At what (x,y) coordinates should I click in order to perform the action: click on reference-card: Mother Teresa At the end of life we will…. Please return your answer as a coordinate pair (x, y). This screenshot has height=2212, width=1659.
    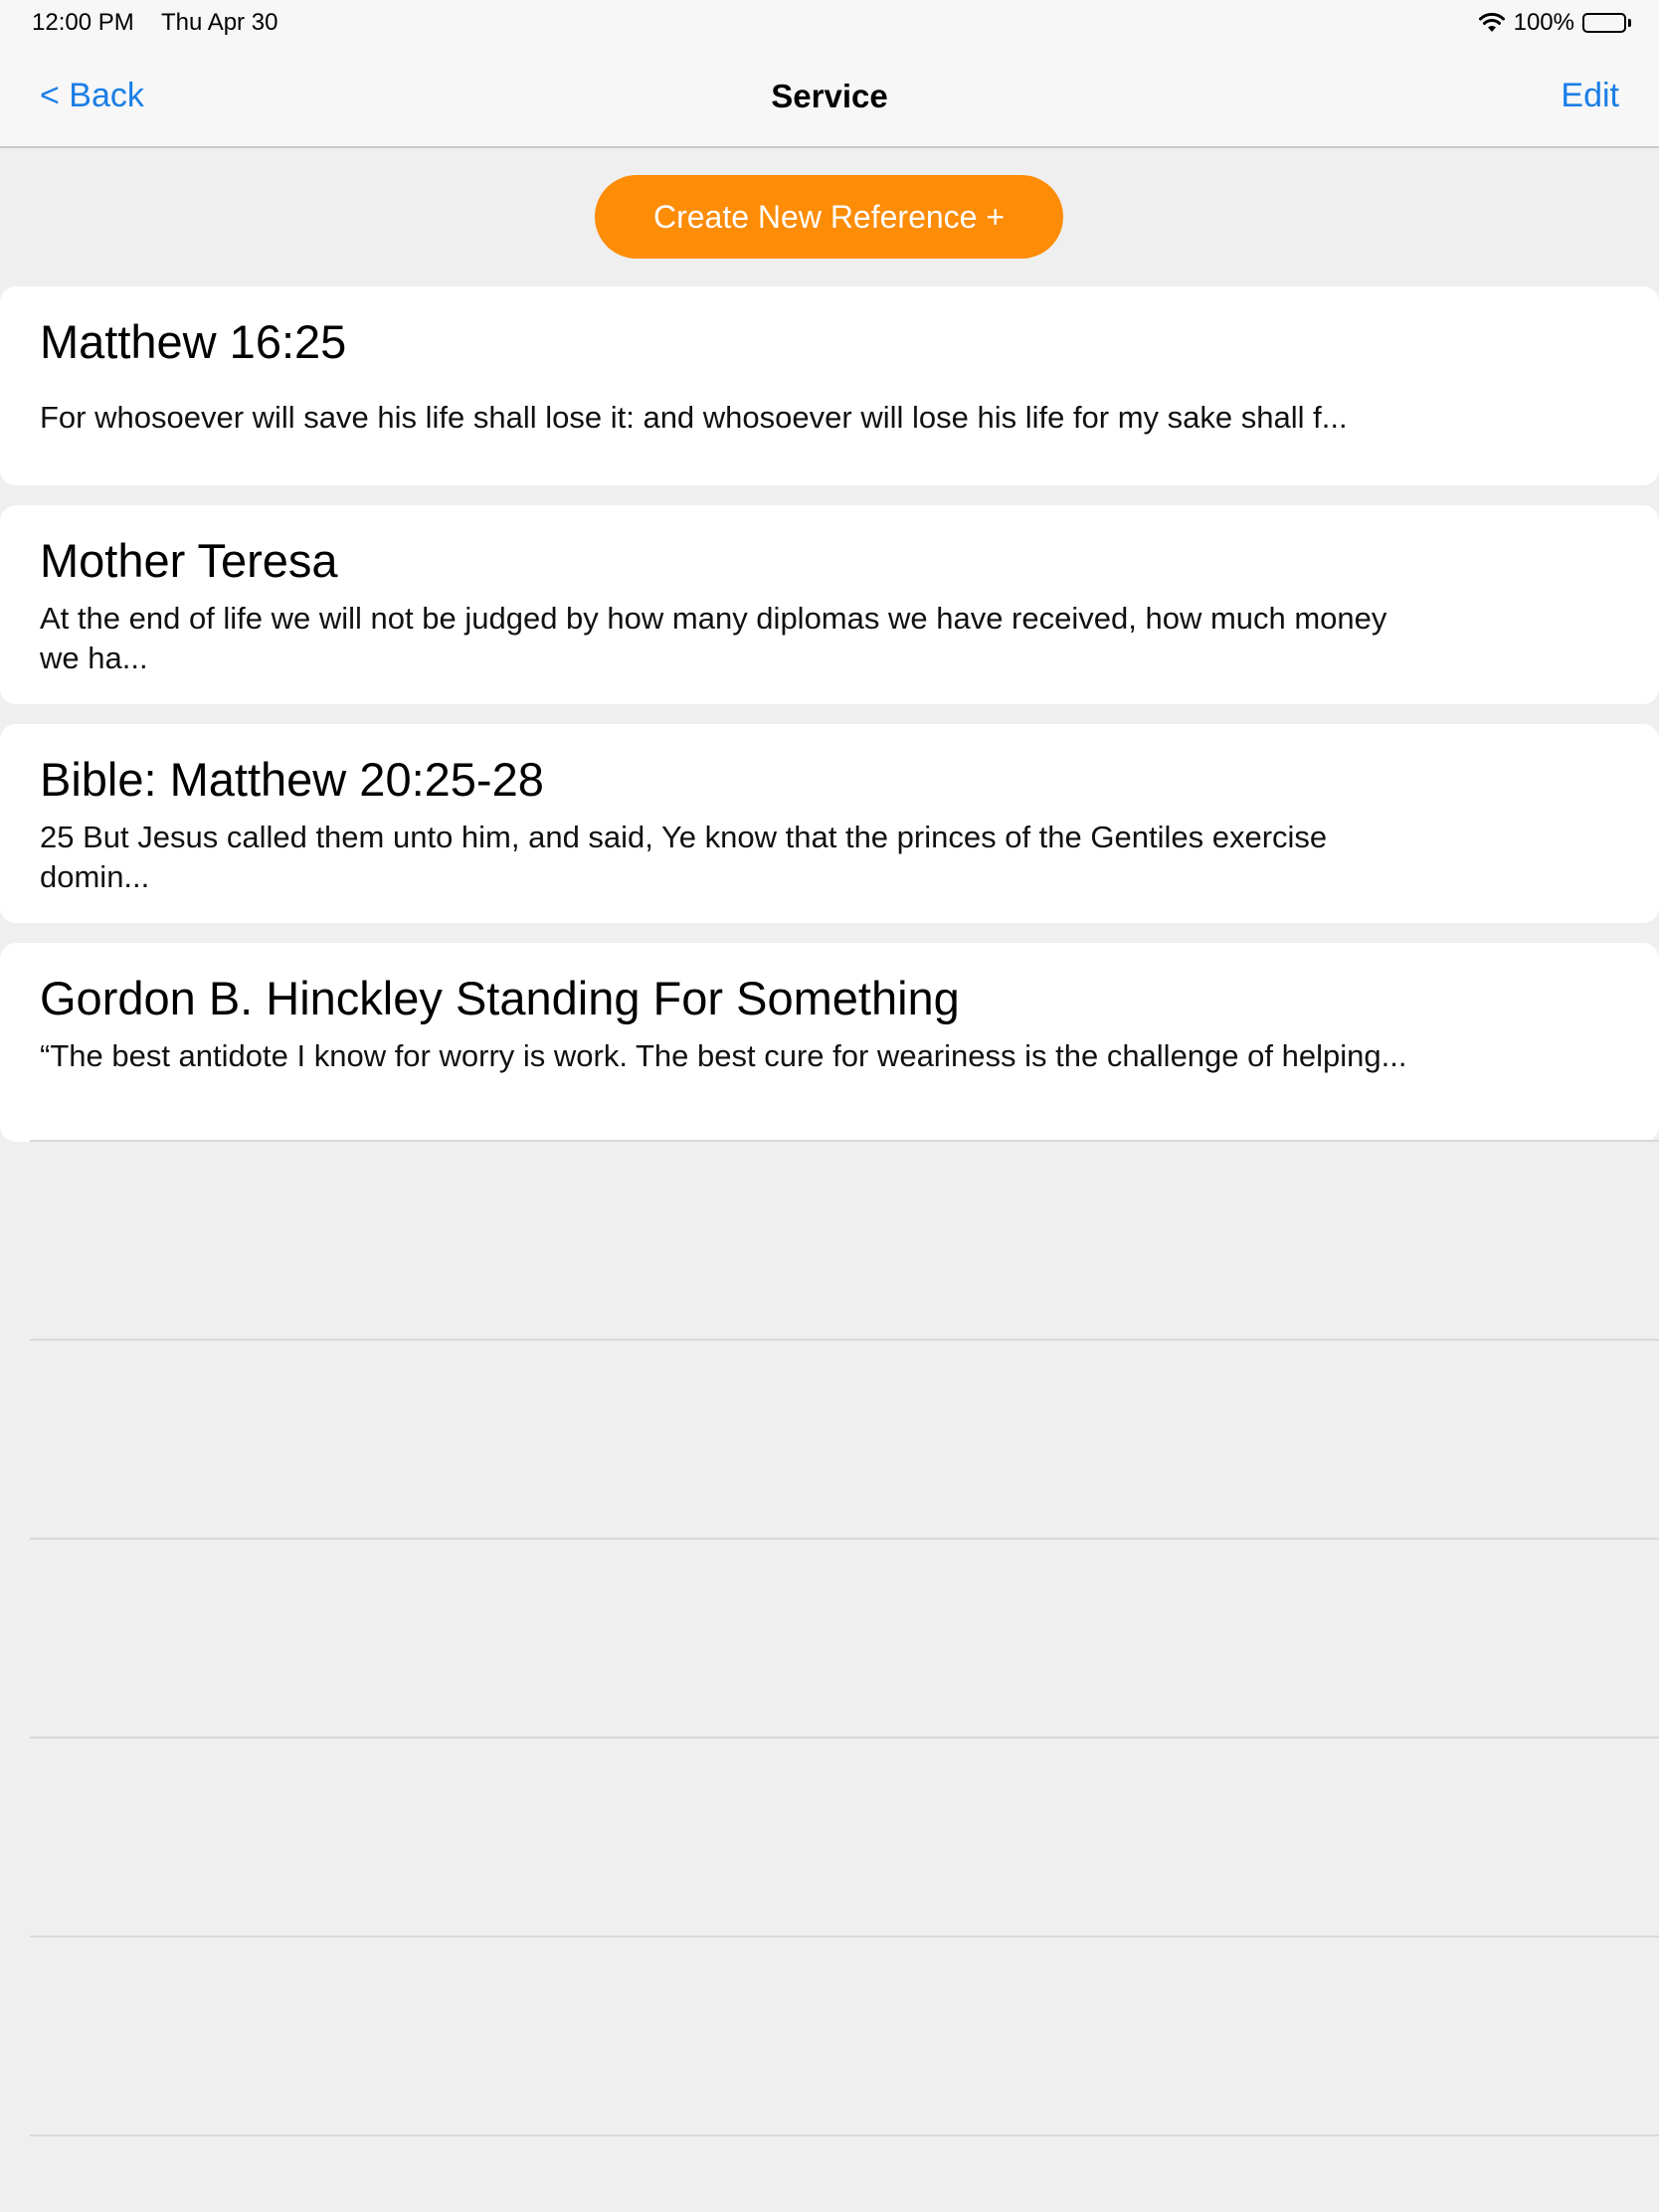
    Looking at the image, I should click on (829, 604).